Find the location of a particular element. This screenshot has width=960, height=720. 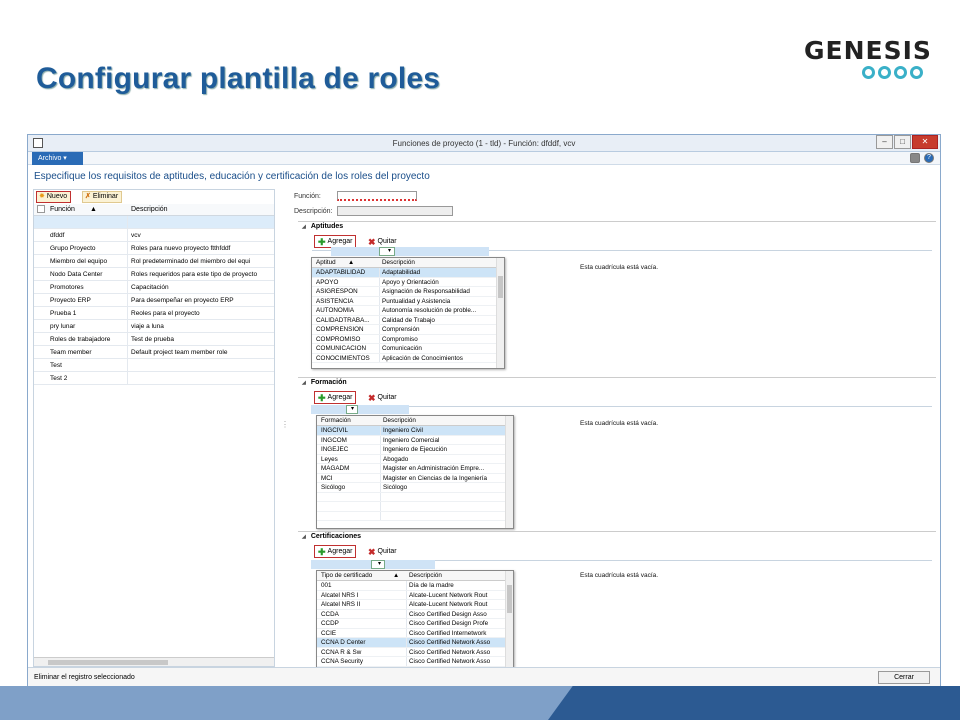

row-descripcion: Roles para nuevo proyecto ftthfddf is located at coordinates (181, 248).